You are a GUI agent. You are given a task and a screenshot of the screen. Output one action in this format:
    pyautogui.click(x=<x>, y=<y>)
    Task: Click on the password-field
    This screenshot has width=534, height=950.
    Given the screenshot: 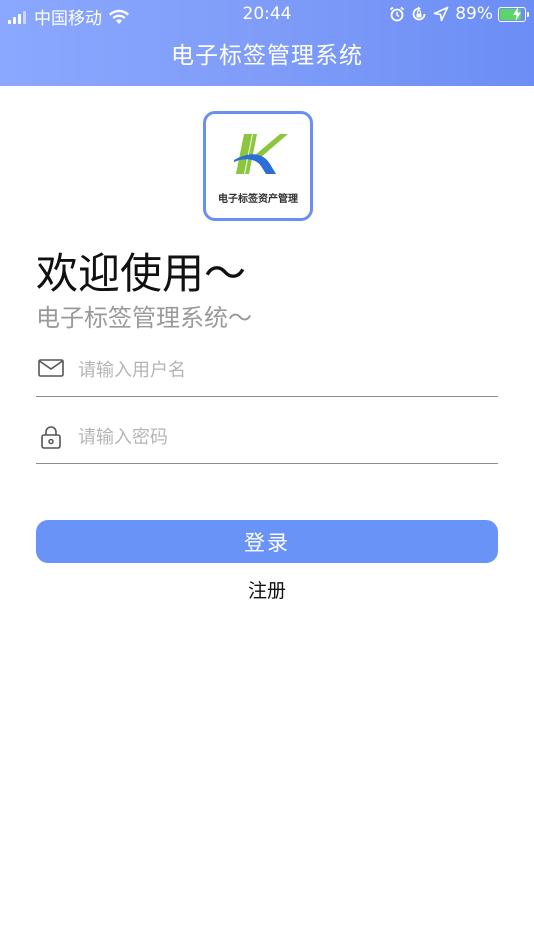 What is the action you would take?
    pyautogui.click(x=267, y=438)
    